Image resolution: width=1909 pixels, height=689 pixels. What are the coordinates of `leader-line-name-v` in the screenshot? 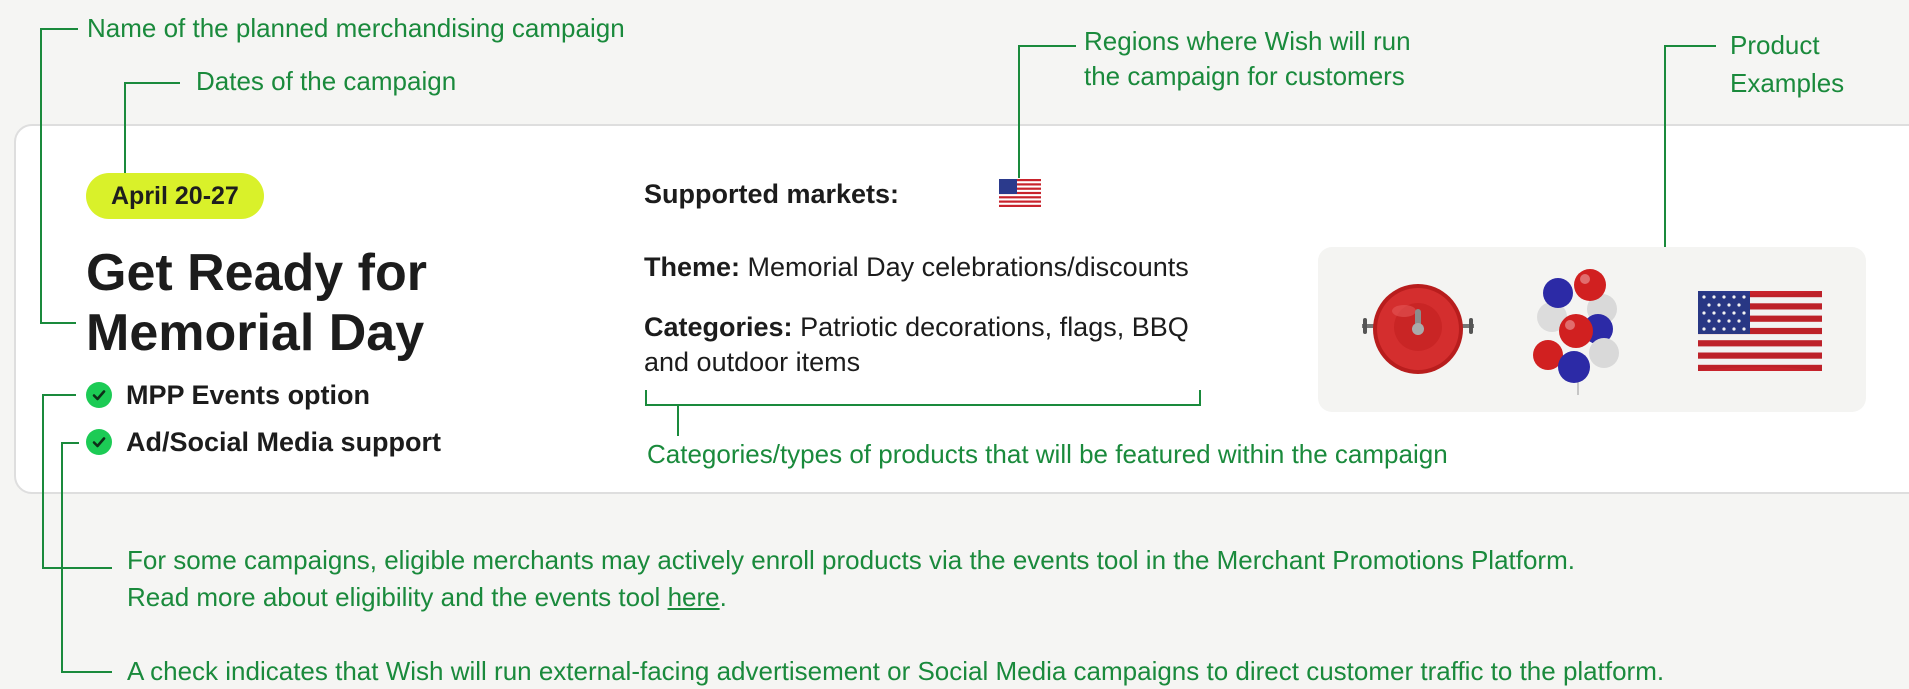 It's located at (41, 176).